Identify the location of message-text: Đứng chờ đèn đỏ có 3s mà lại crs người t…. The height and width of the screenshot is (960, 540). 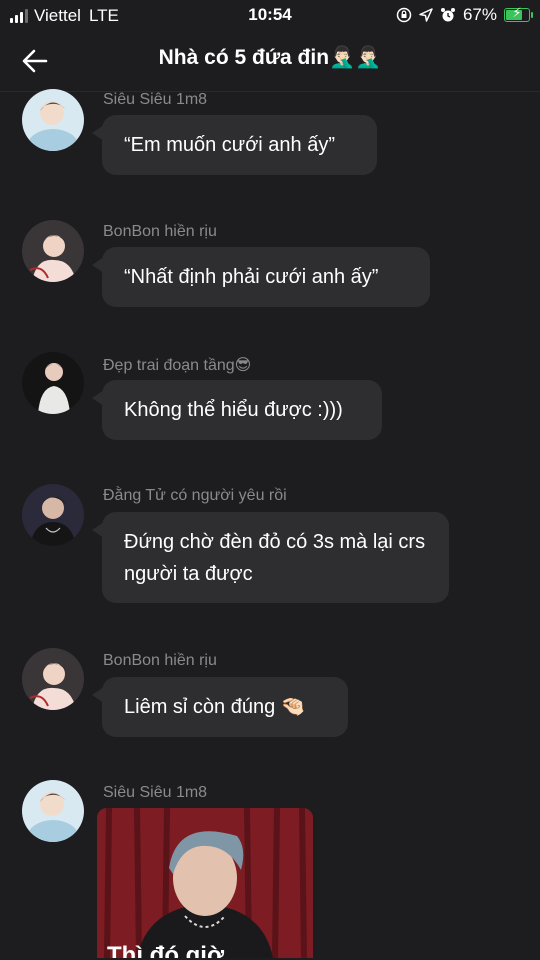
(275, 558).